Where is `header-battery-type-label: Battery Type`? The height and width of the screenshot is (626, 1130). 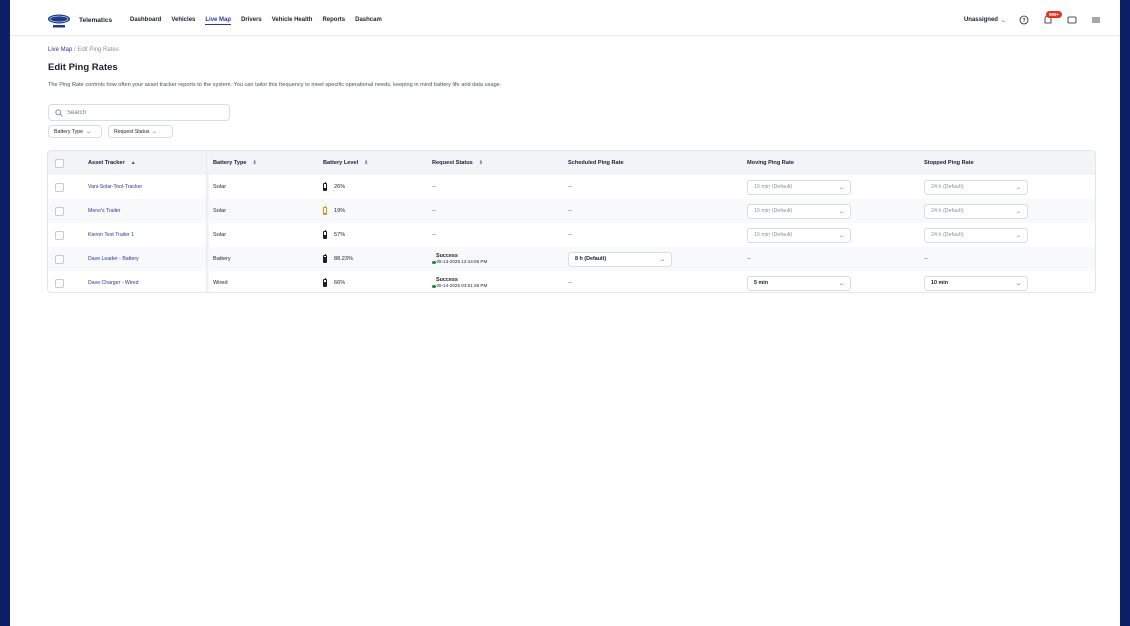
header-battery-type-label: Battery Type is located at coordinates (230, 163).